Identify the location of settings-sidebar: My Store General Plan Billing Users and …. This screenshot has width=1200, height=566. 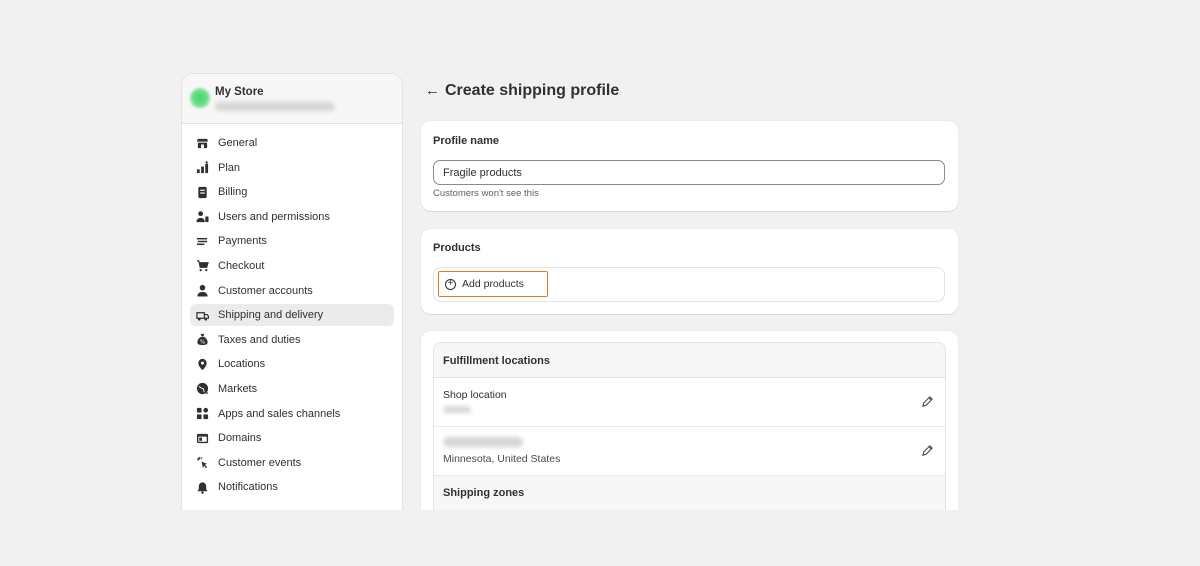
(292, 291).